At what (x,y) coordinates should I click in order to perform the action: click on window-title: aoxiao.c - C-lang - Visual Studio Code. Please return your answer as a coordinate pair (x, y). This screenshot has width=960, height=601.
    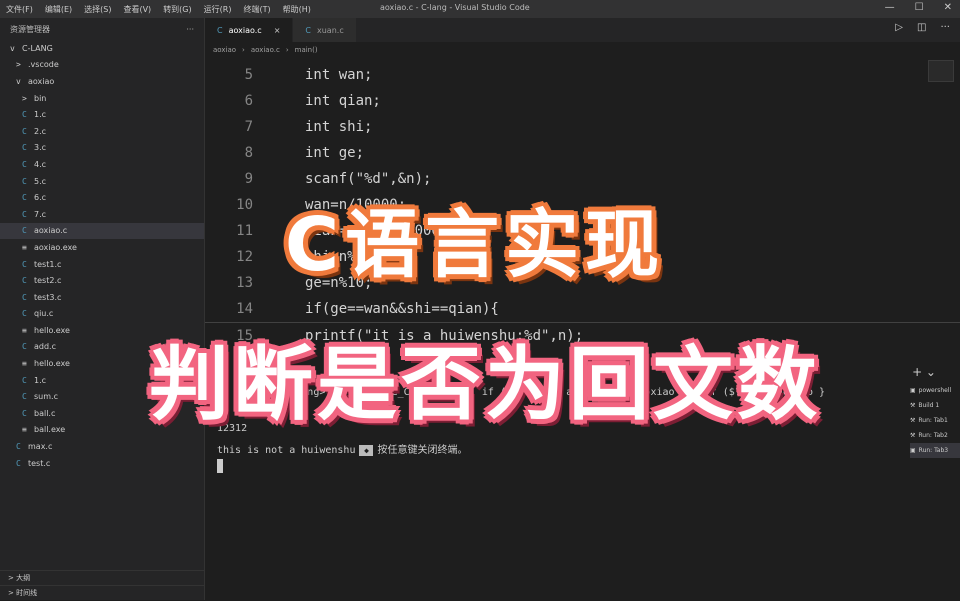
    Looking at the image, I should click on (455, 7).